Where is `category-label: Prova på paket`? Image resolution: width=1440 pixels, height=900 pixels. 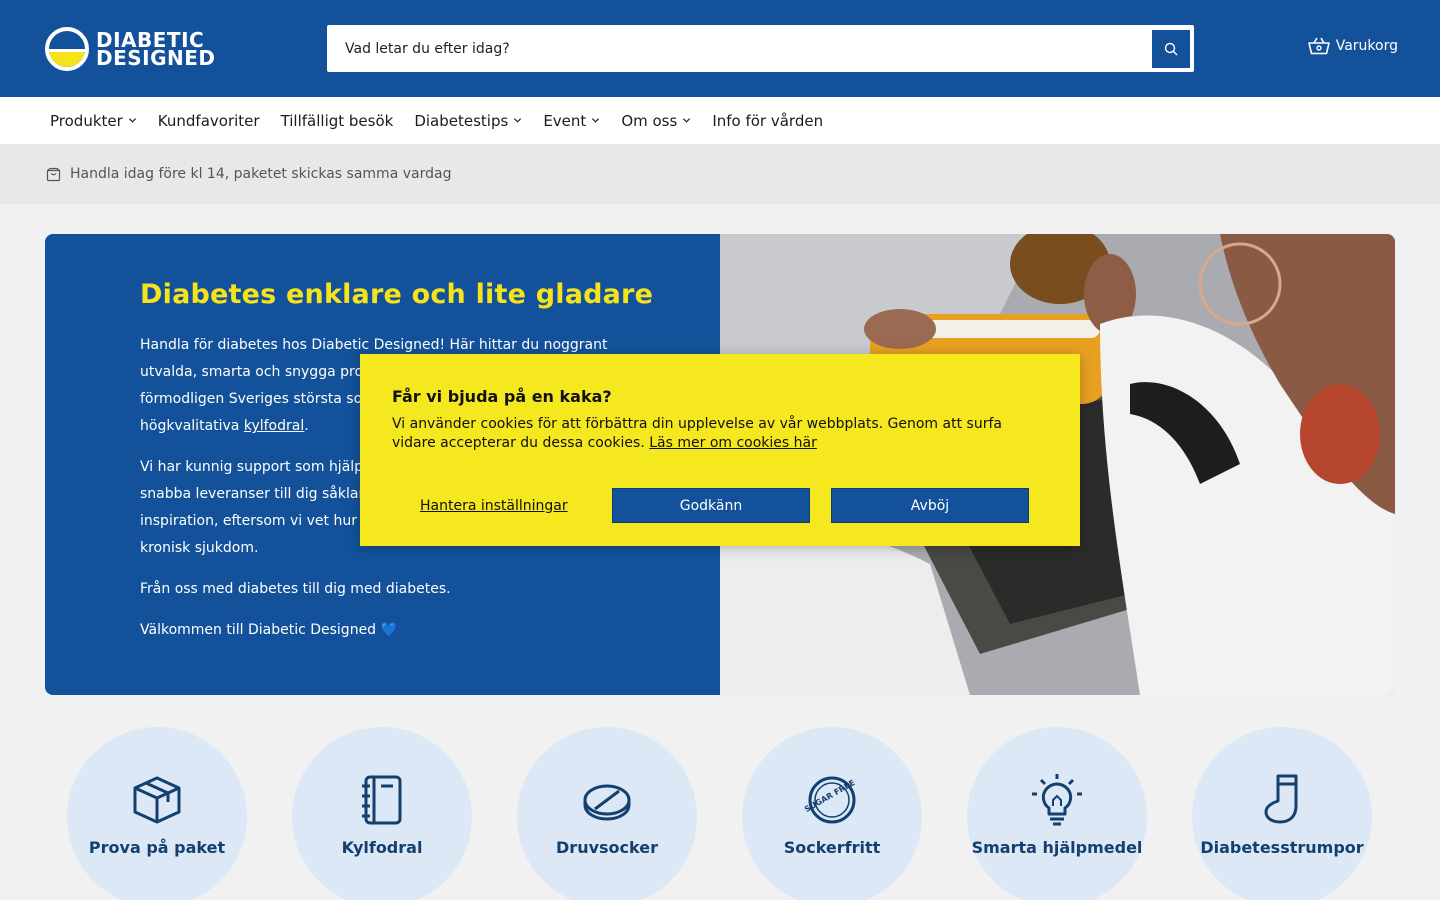
category-label: Prova på paket is located at coordinates (157, 847).